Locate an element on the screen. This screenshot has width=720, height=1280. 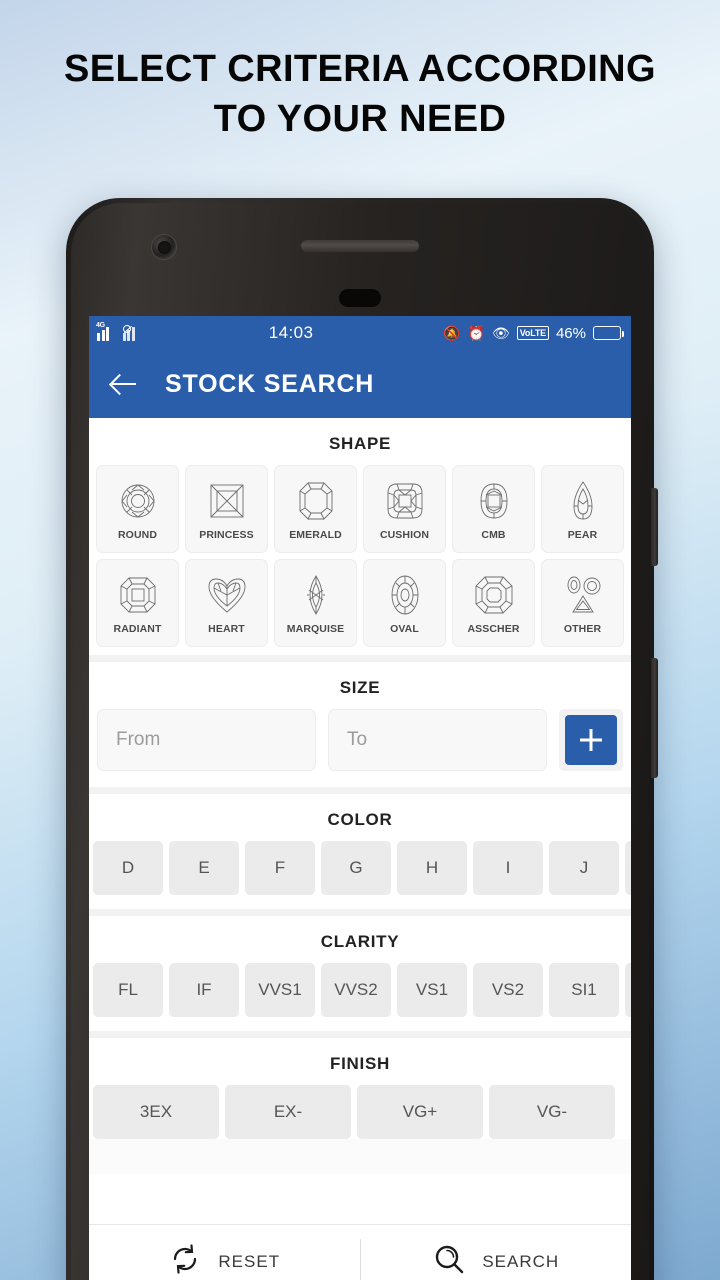
section-title-finish: FINISH is located at coordinates (360, 1063).